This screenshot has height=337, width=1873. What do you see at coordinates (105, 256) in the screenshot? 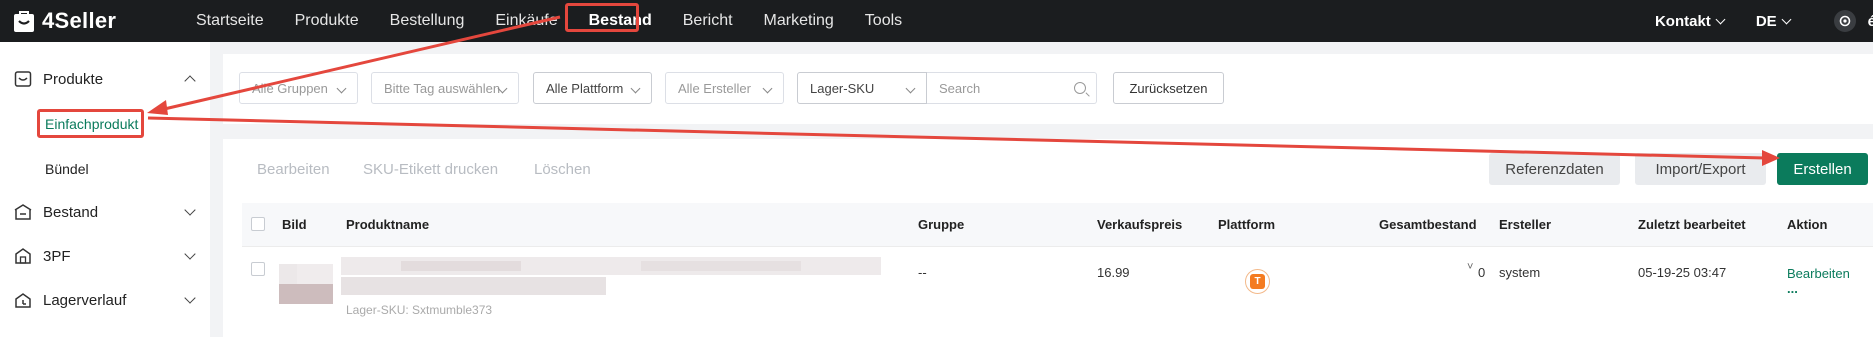
I see `sidebar-item-3pf: 3PF` at bounding box center [105, 256].